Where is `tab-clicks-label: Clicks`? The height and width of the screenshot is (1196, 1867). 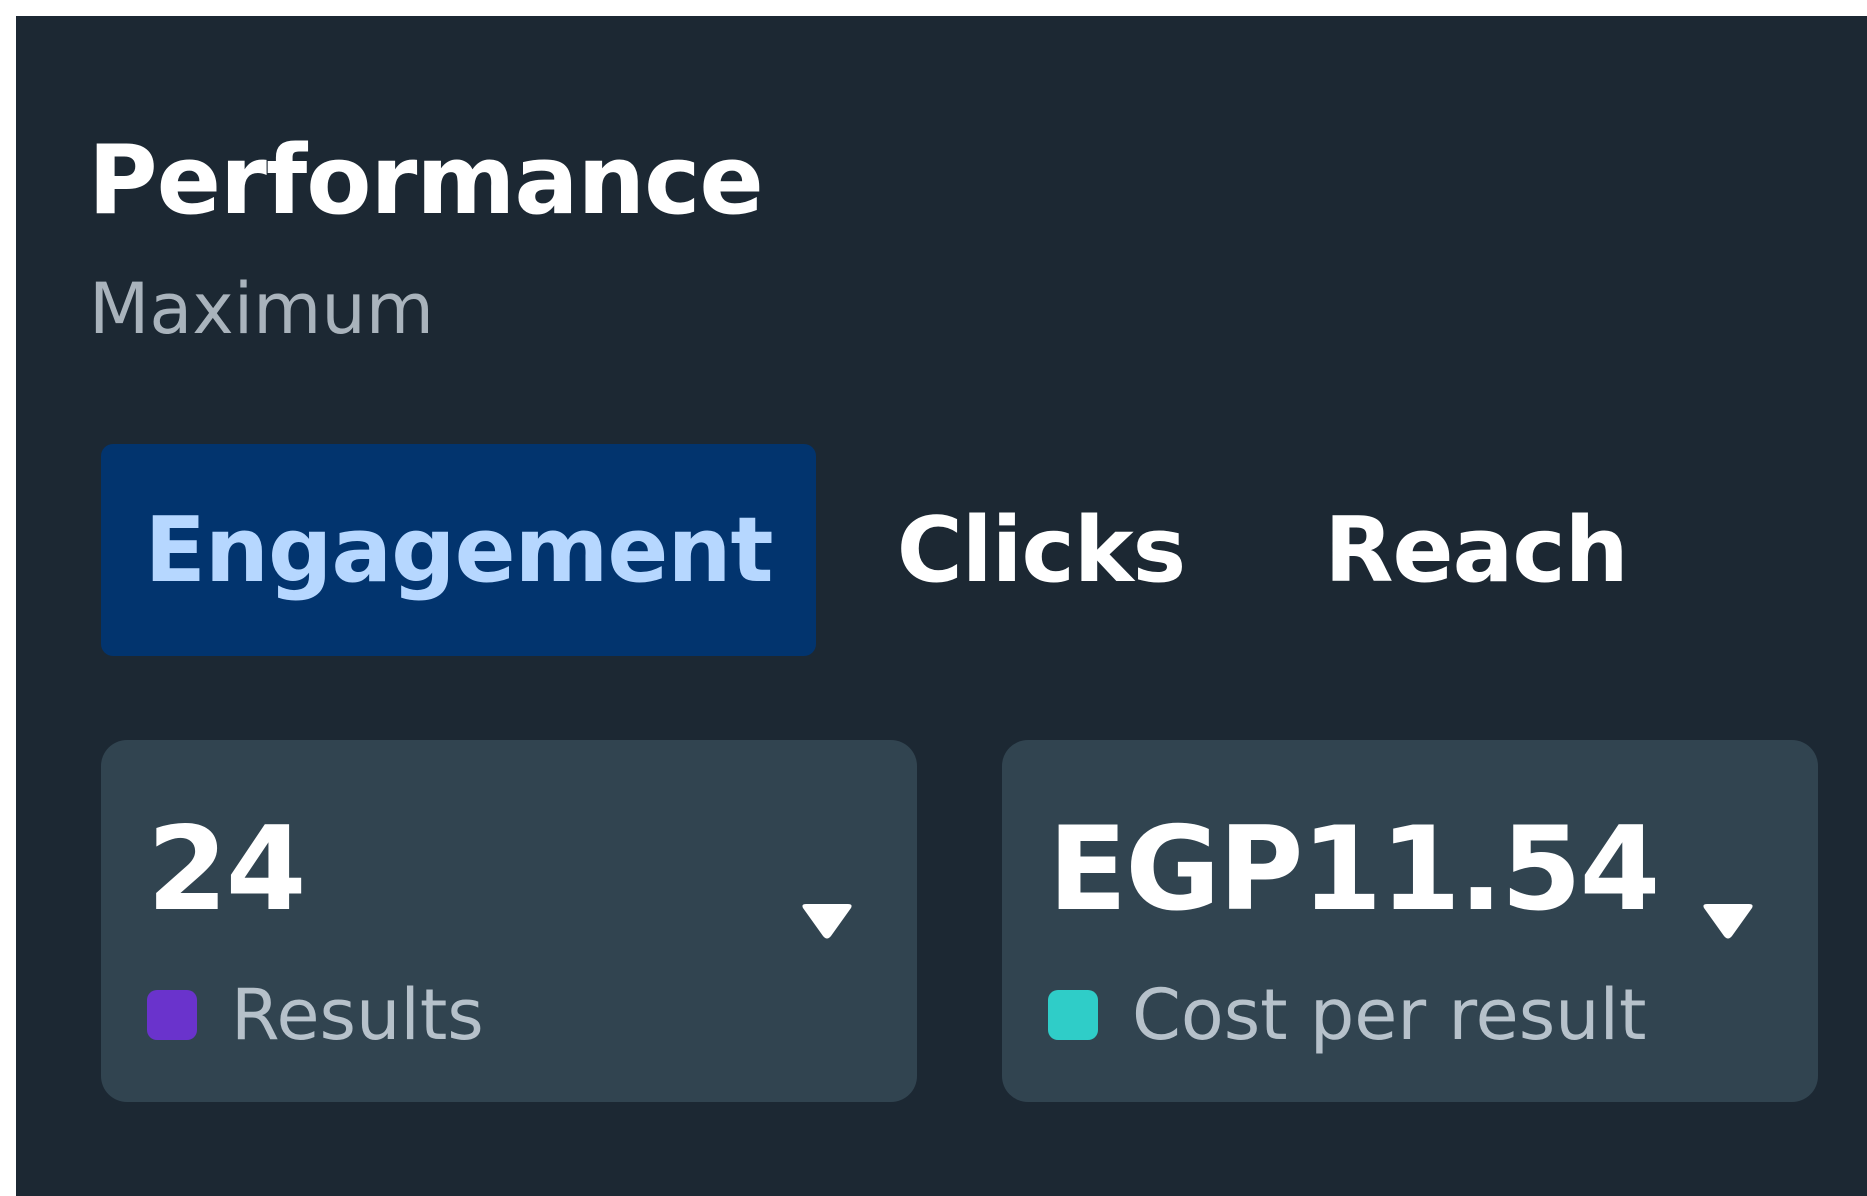 tab-clicks-label: Clicks is located at coordinates (1041, 550).